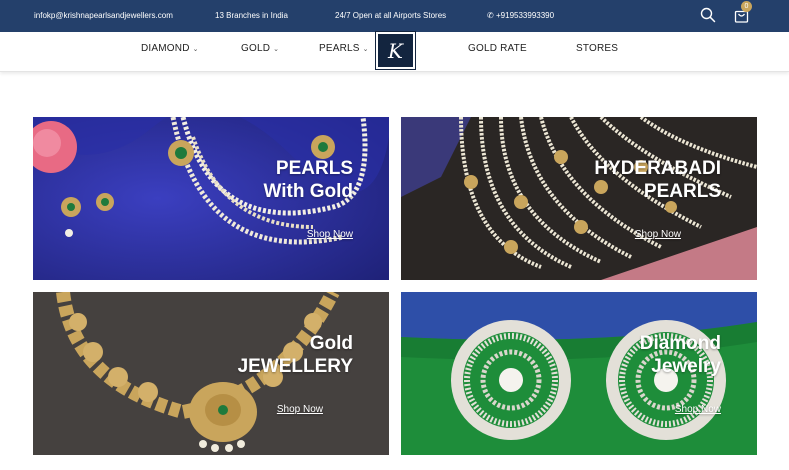  I want to click on phone-icon: ✆, so click(490, 15).